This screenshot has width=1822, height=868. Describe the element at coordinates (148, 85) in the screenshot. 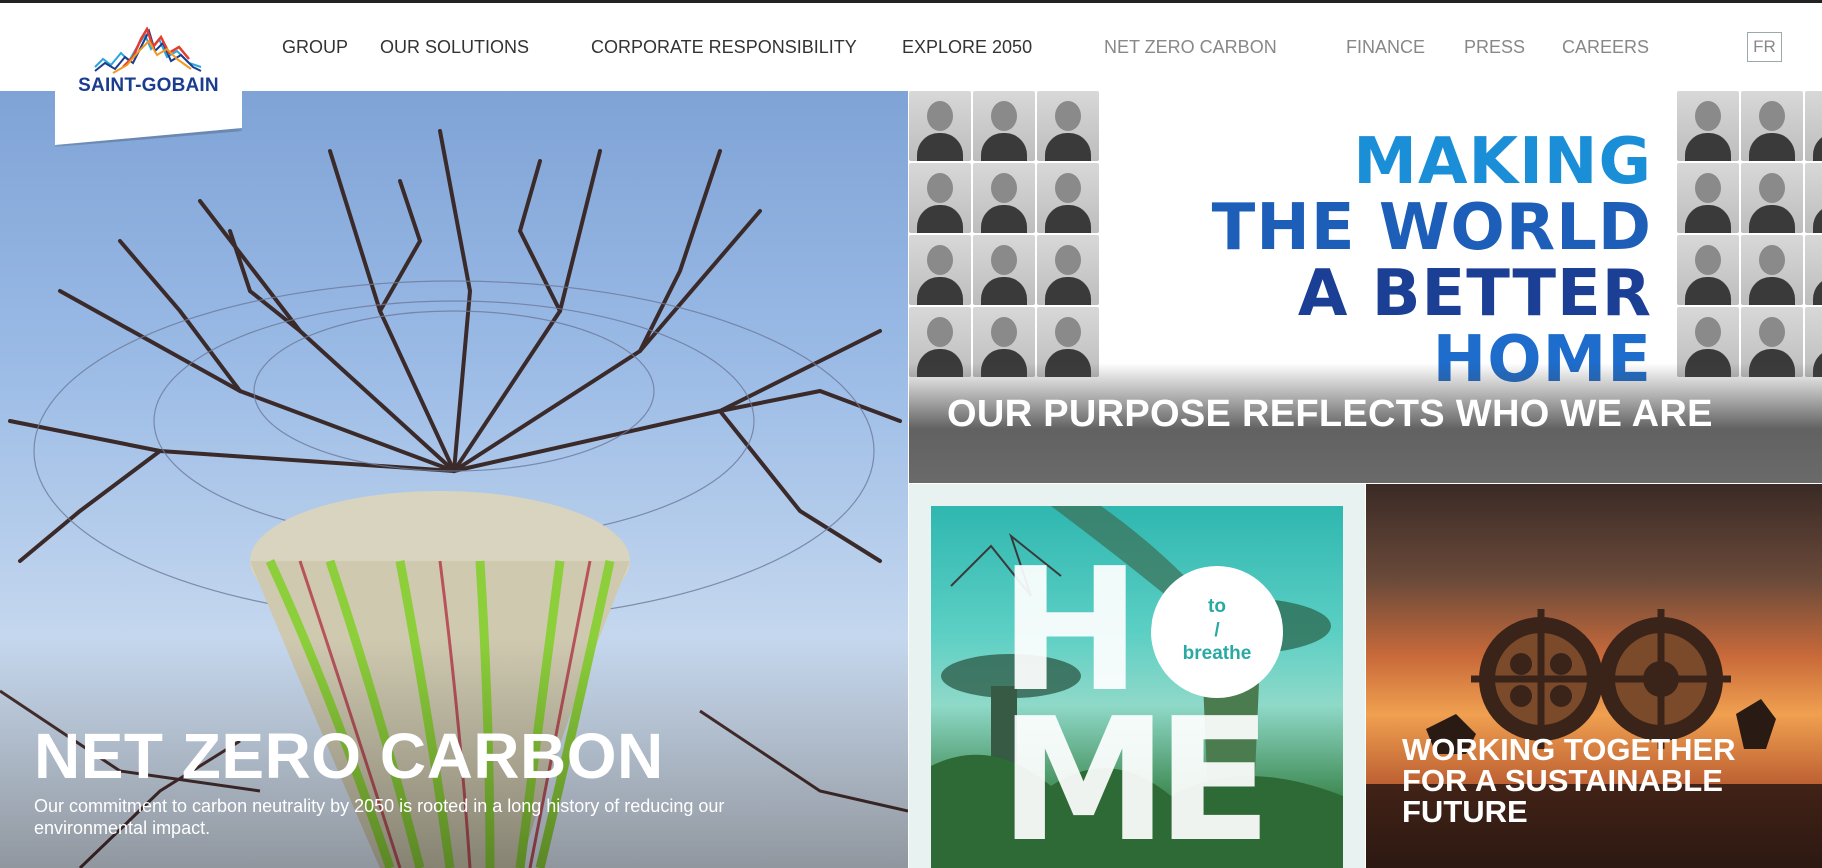

I see `logo-wordmark: SAINT-GOBAIN` at that location.